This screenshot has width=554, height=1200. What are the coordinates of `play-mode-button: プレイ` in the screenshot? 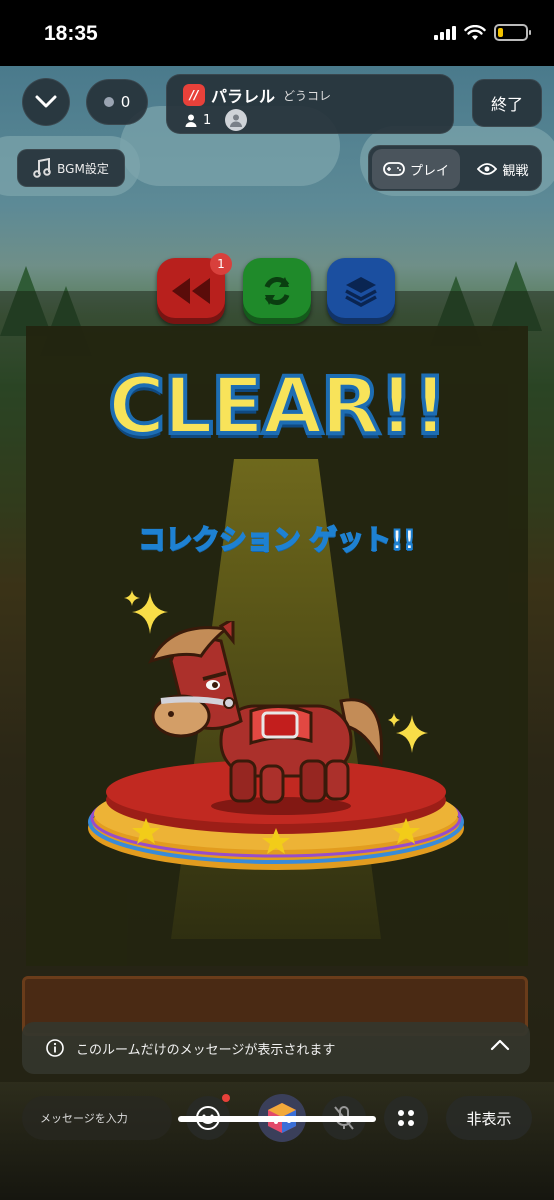 It's located at (416, 169).